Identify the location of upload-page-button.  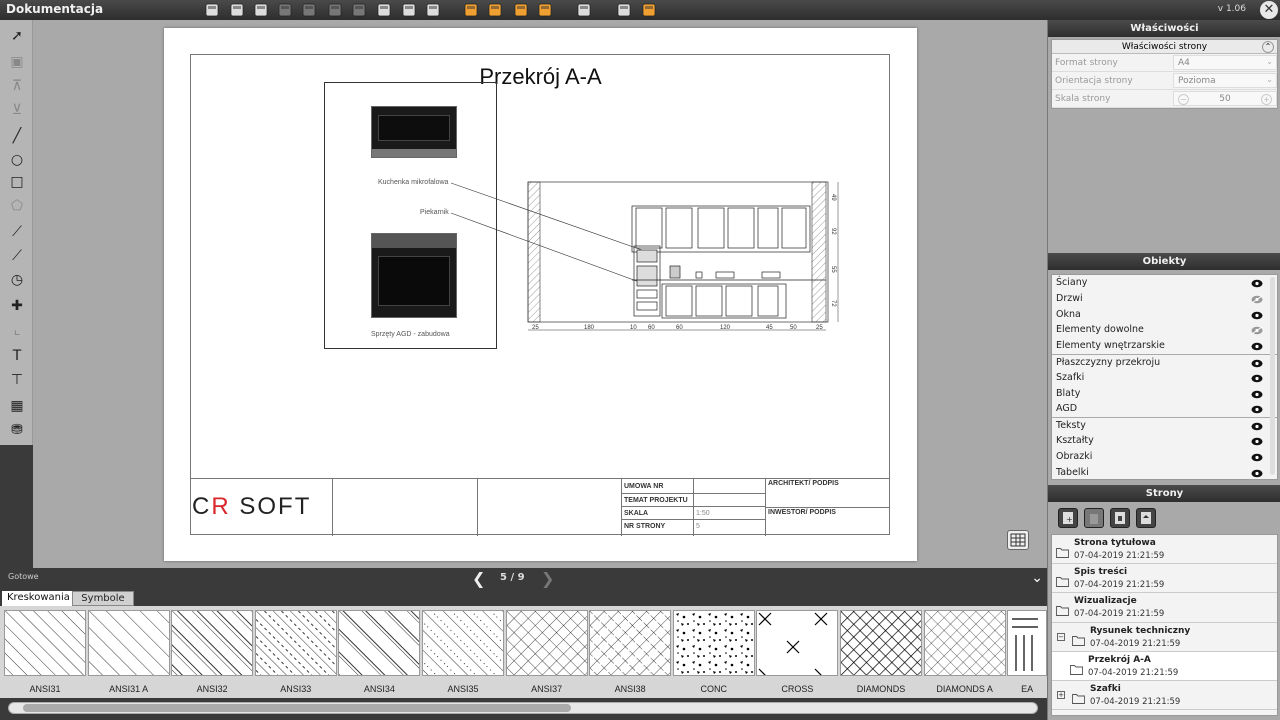
(1146, 518).